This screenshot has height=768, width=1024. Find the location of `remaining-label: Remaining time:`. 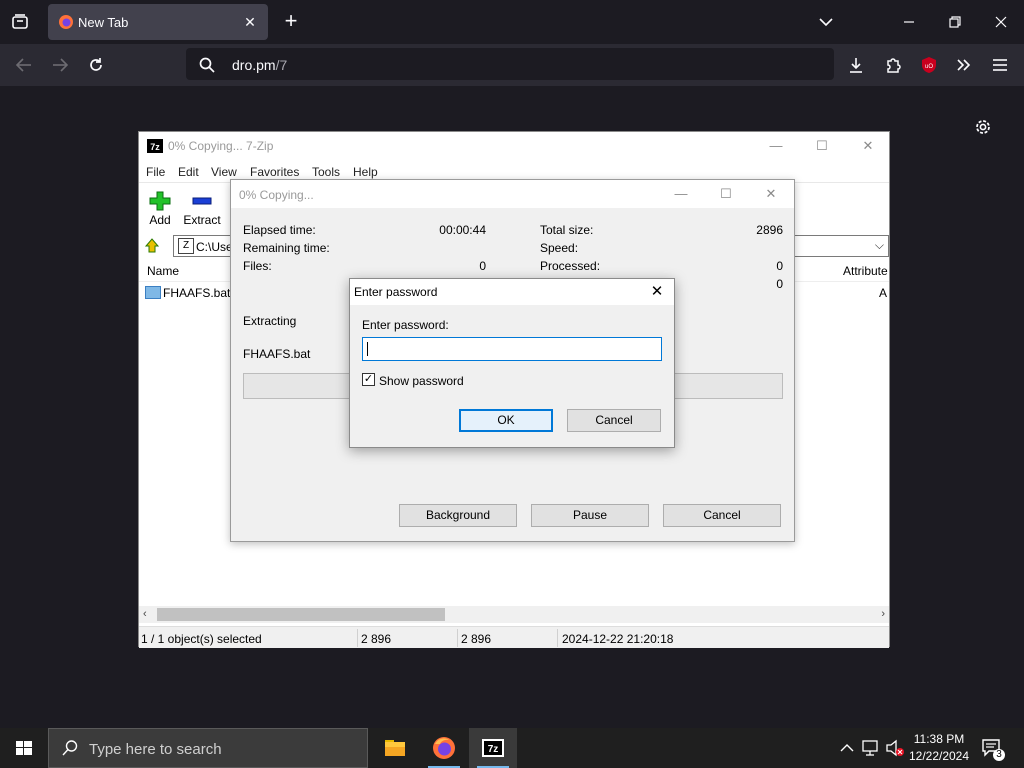

remaining-label: Remaining time: is located at coordinates (286, 248).